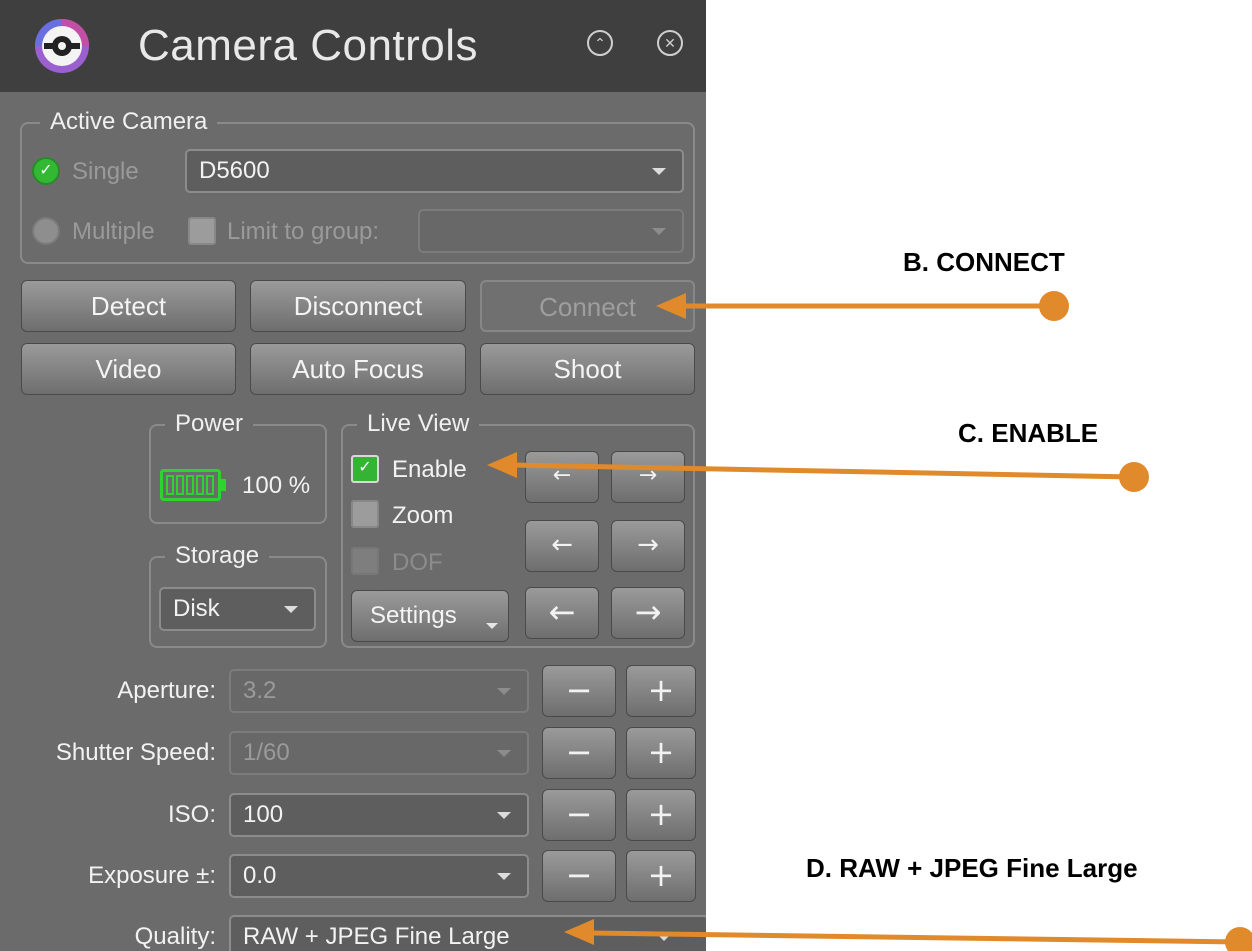 This screenshot has height=951, width=1252. Describe the element at coordinates (984, 262) in the screenshot. I see `callout-b-connect: B. CONNECT` at that location.